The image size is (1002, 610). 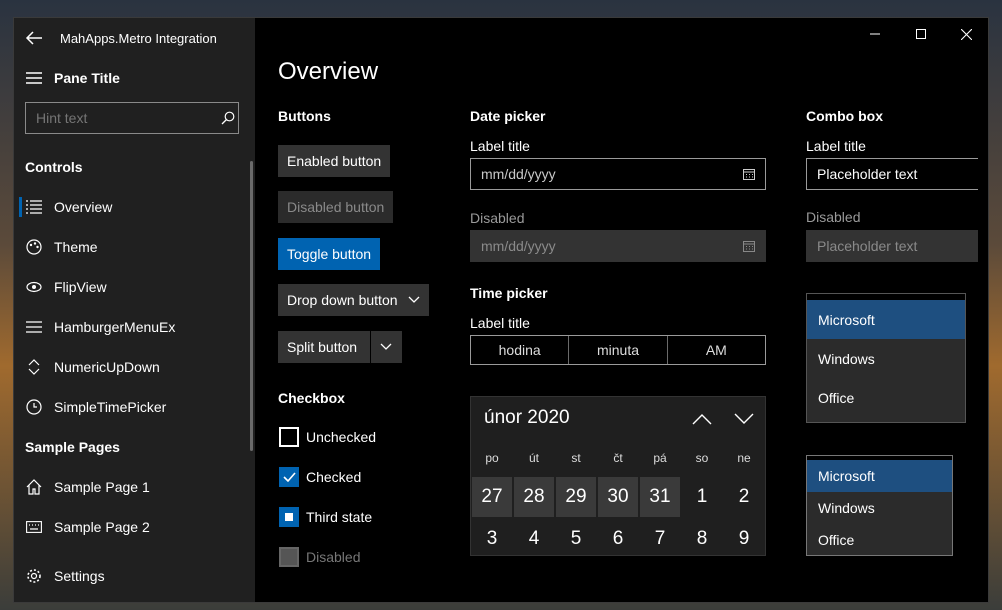 I want to click on disabled-checkbox, so click(x=289, y=557).